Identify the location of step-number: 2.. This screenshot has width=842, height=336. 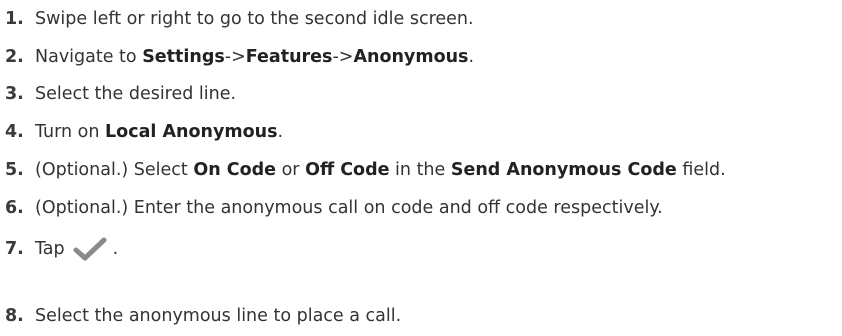
(14, 57).